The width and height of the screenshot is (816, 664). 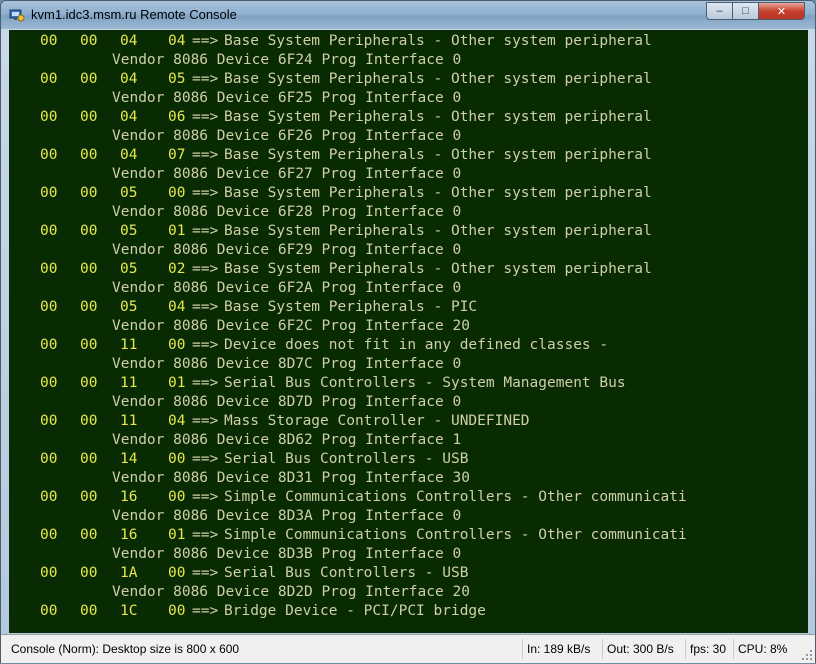 What do you see at coordinates (17, 15) in the screenshot?
I see `remote-console-icon` at bounding box center [17, 15].